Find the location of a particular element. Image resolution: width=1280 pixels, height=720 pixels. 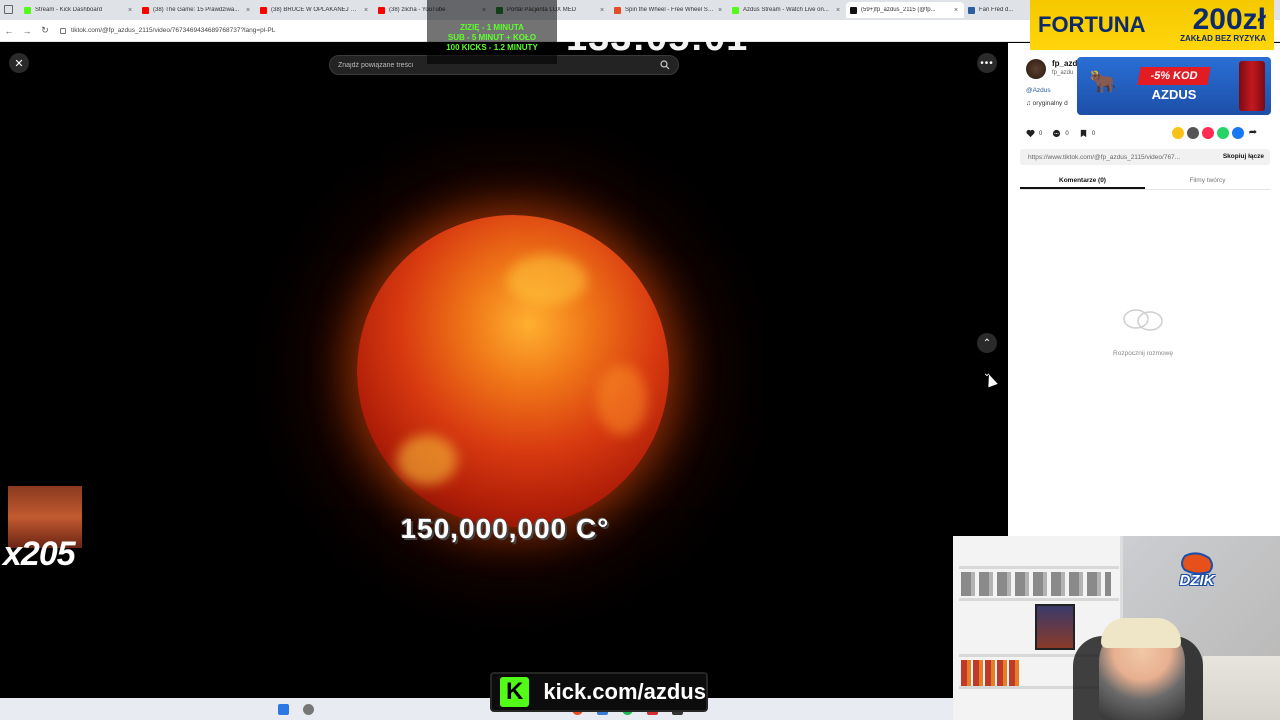

creator-handle: fp_azdu is located at coordinates (1063, 73).